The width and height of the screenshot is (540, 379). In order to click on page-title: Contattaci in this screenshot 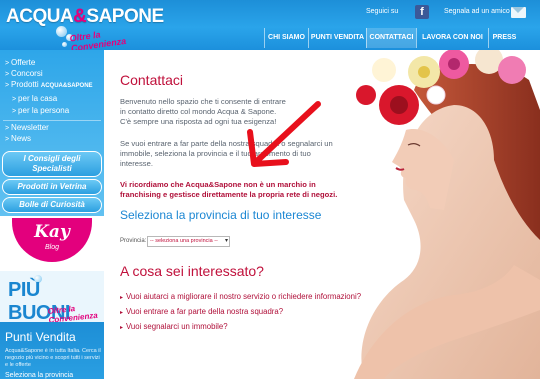, I will do `click(152, 80)`.